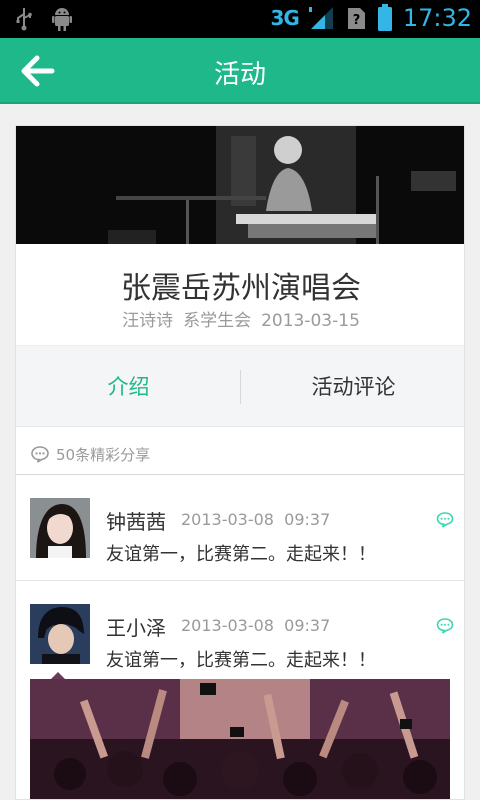 This screenshot has width=480, height=800. I want to click on event-meta: 汪诗诗 系学生会 2013-03-15, so click(240, 318).